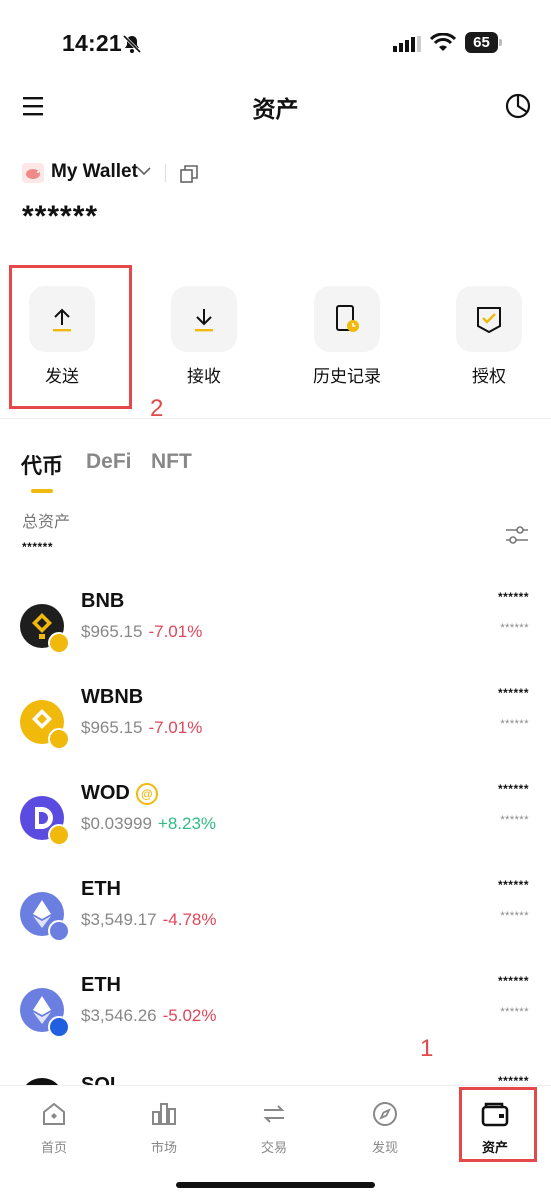  Describe the element at coordinates (274, 1114) in the screenshot. I see `swap-icon` at that location.